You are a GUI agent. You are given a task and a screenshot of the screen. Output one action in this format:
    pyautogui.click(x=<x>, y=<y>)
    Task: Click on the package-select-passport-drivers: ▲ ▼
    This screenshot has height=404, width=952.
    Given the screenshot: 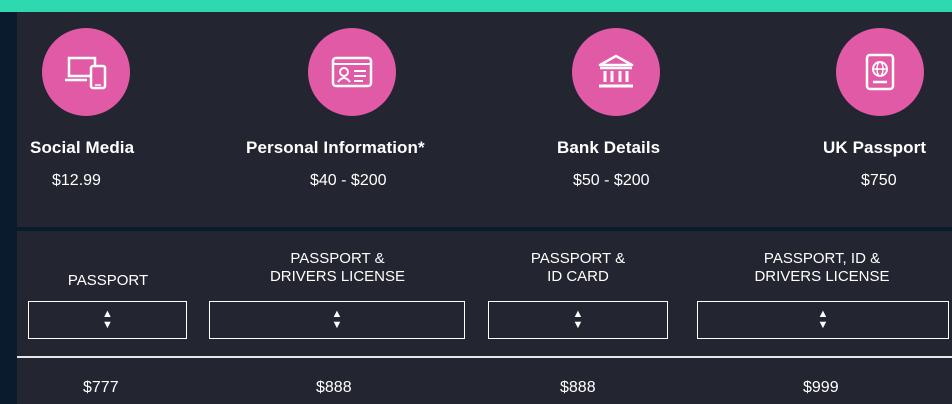 What is the action you would take?
    pyautogui.click(x=337, y=320)
    